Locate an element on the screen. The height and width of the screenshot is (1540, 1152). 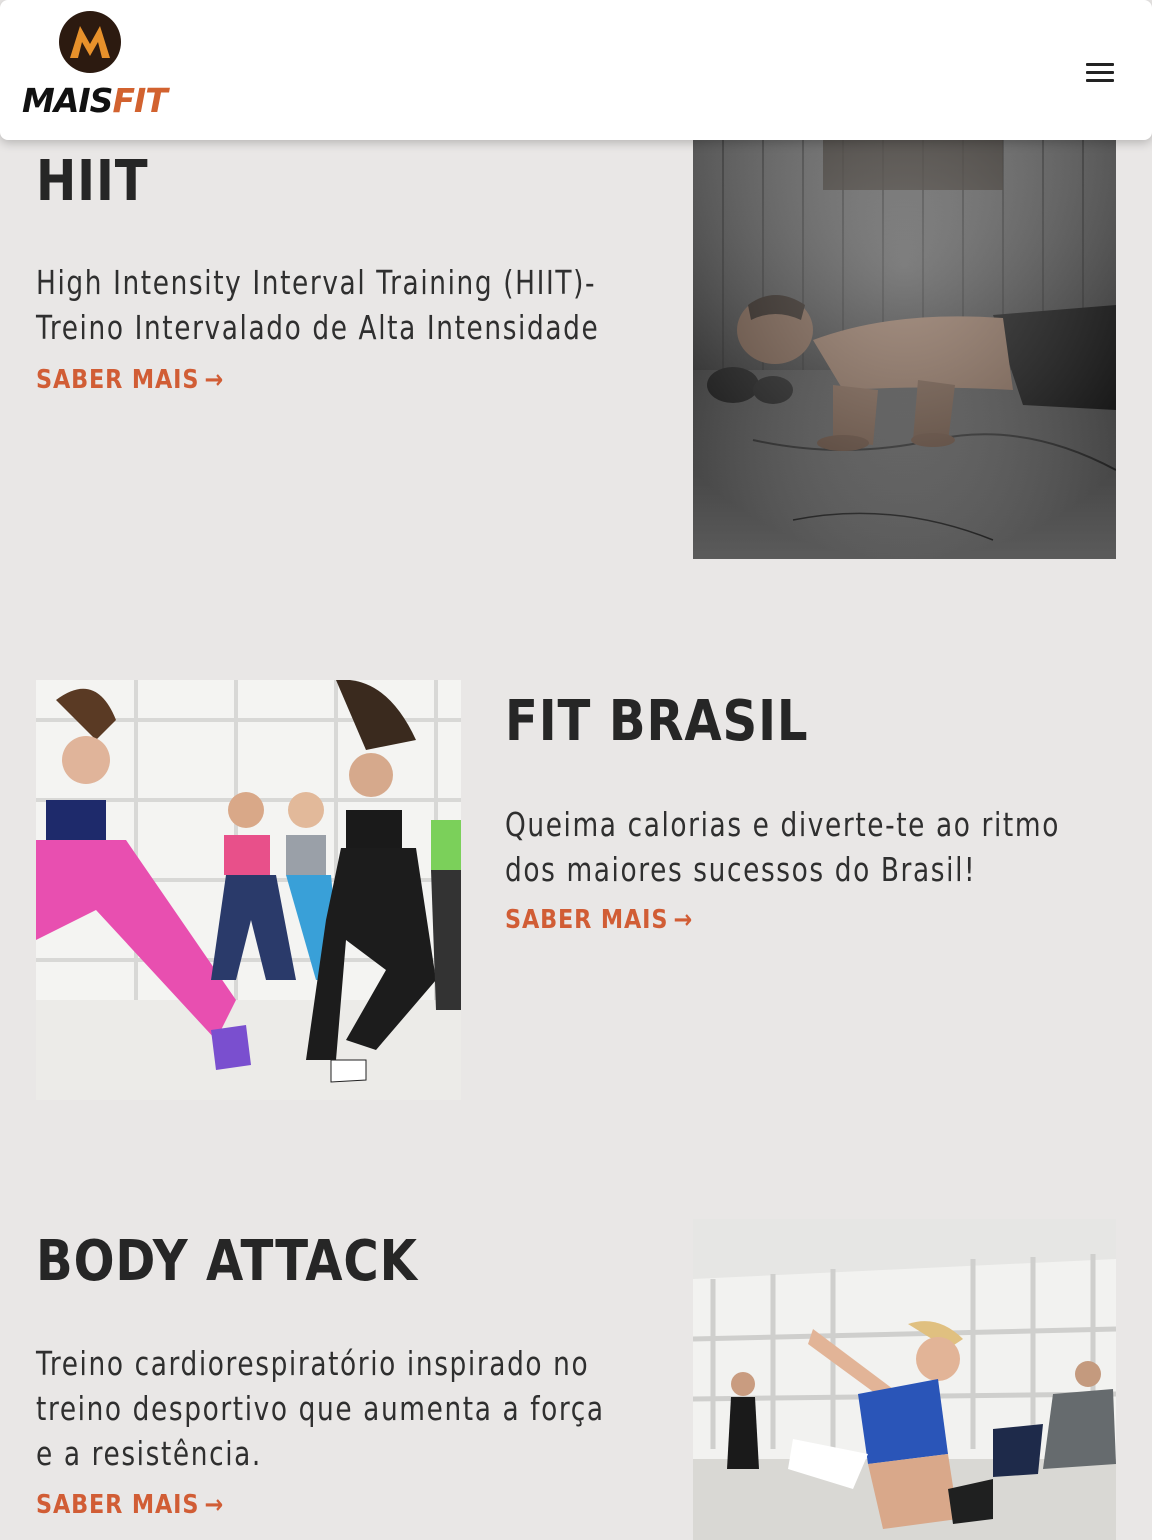
hiit-saber-mais-label: SABER MAIS is located at coordinates (118, 380).